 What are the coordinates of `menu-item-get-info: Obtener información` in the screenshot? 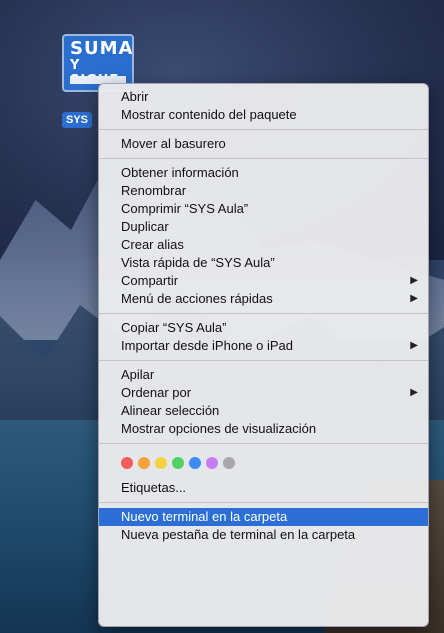 It's located at (263, 173).